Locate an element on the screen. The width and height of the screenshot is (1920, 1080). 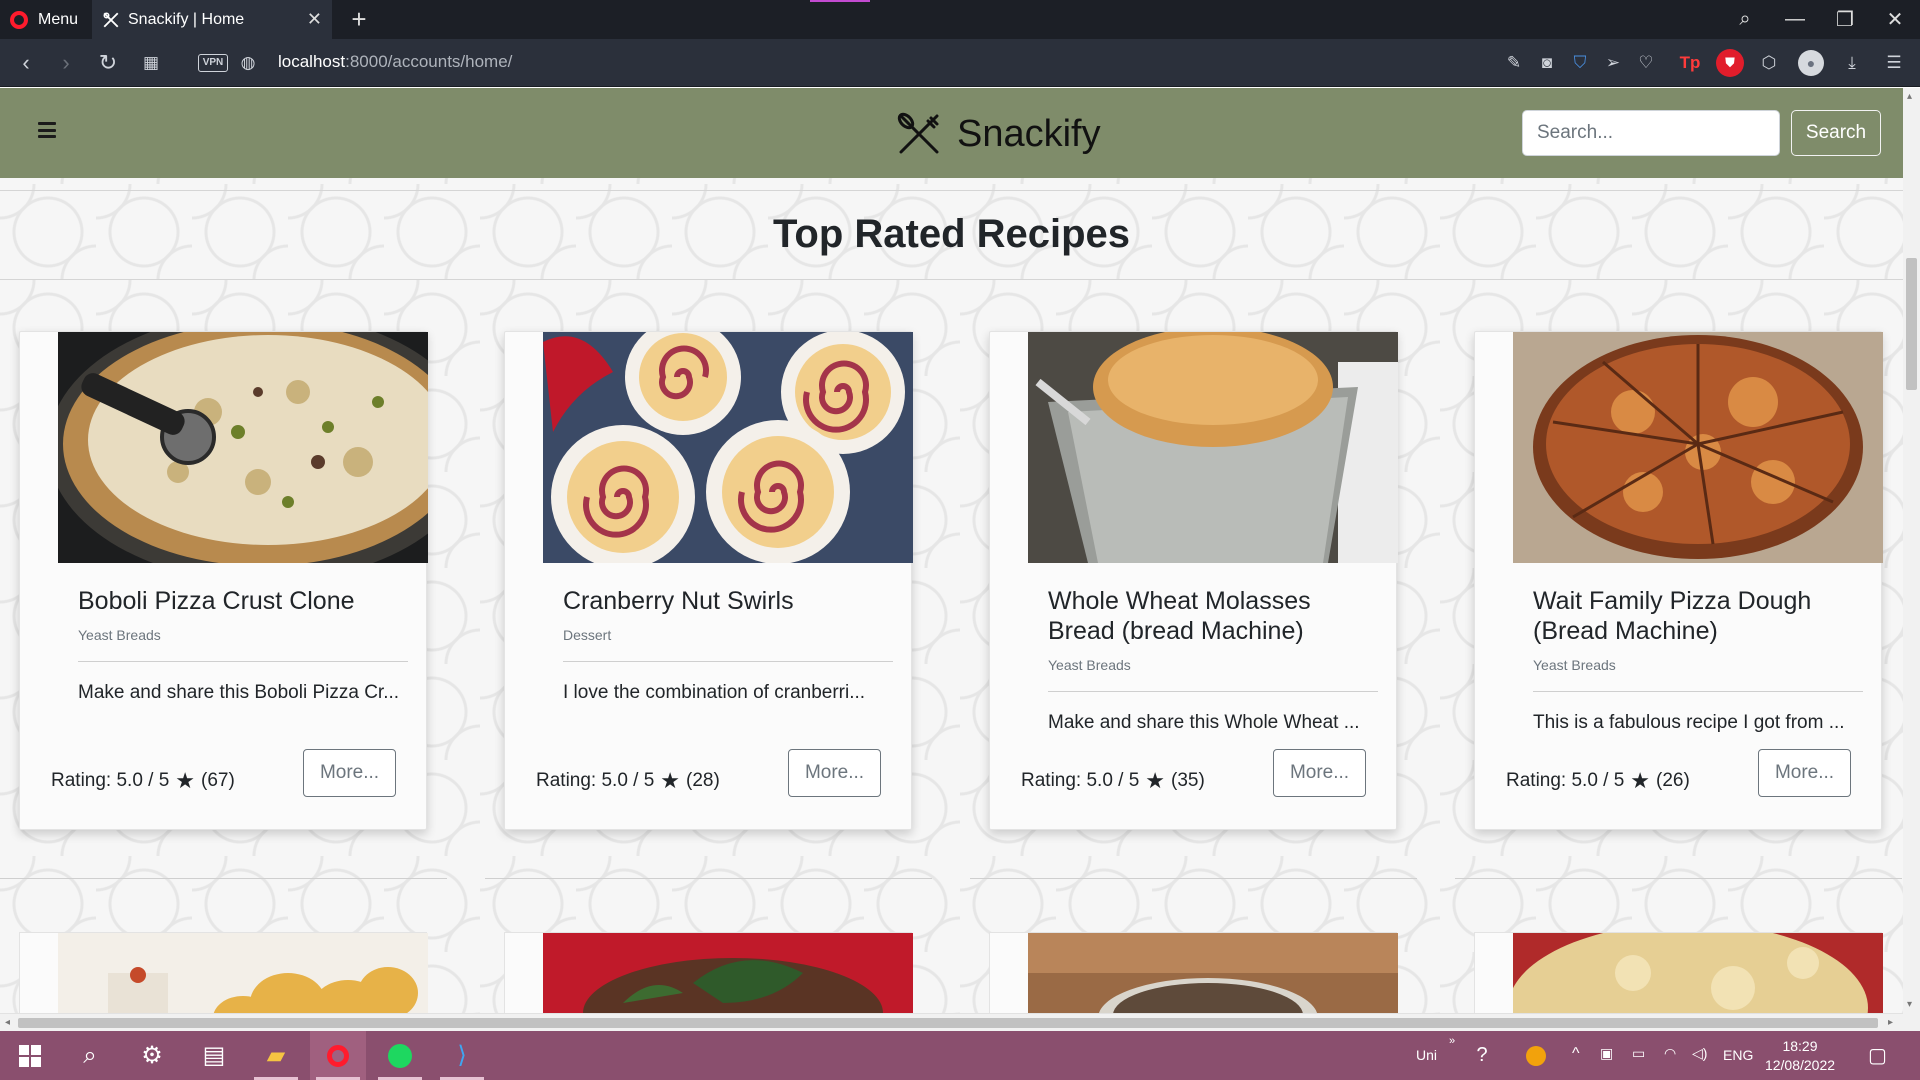
reload-icon: ↻ is located at coordinates (108, 63).